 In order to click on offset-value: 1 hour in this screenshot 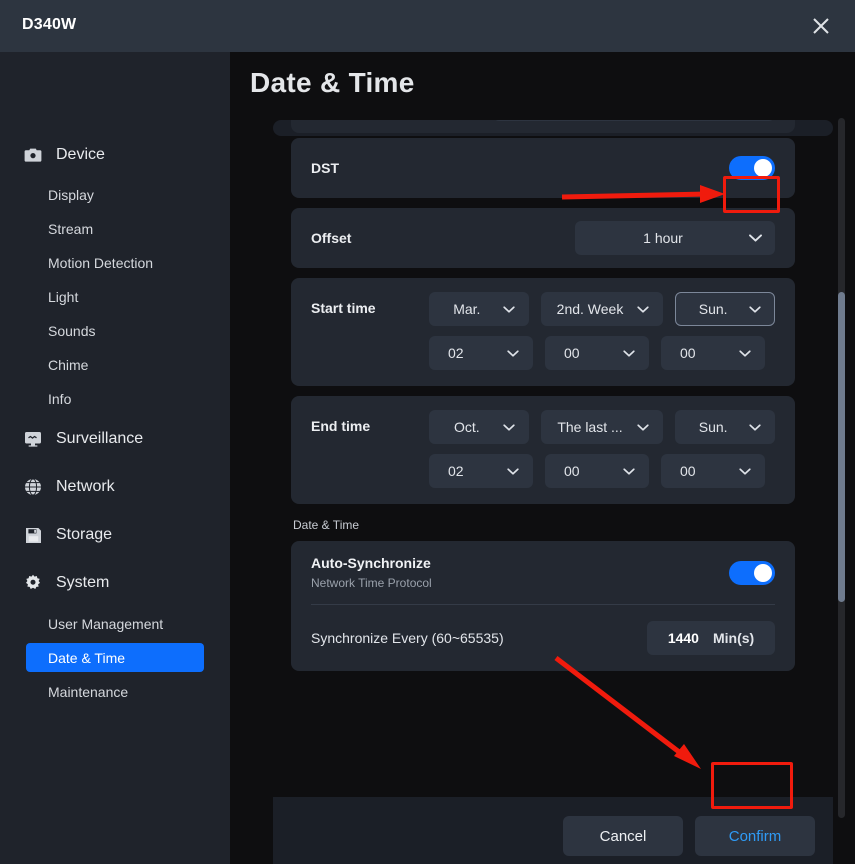, I will do `click(663, 238)`.